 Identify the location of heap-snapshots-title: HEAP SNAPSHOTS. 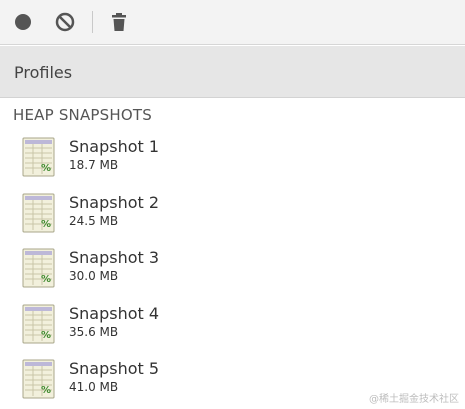
(82, 115).